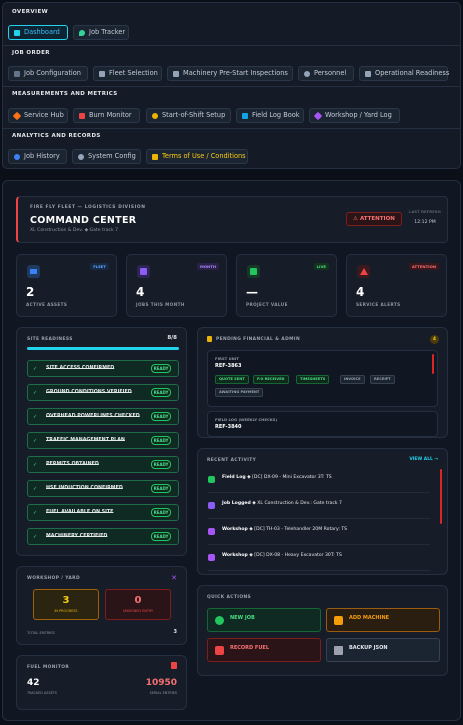 The width and height of the screenshot is (463, 725). What do you see at coordinates (228, 366) in the screenshot?
I see `pending-card-ref: REF-3863` at bounding box center [228, 366].